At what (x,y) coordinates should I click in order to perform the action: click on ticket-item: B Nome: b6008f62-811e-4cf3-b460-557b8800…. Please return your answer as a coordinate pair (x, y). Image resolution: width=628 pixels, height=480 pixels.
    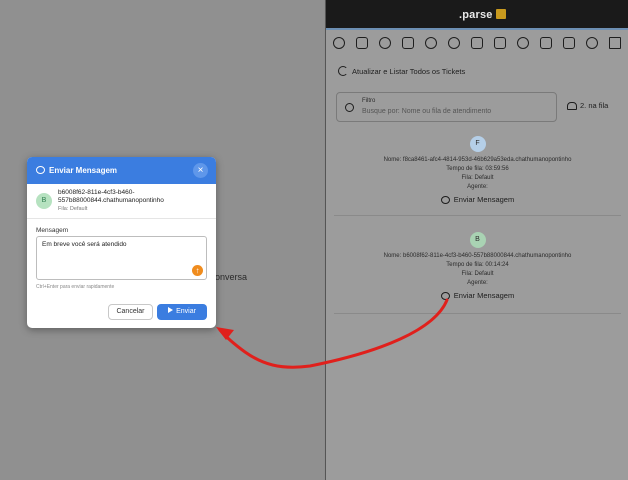
    Looking at the image, I should click on (477, 266).